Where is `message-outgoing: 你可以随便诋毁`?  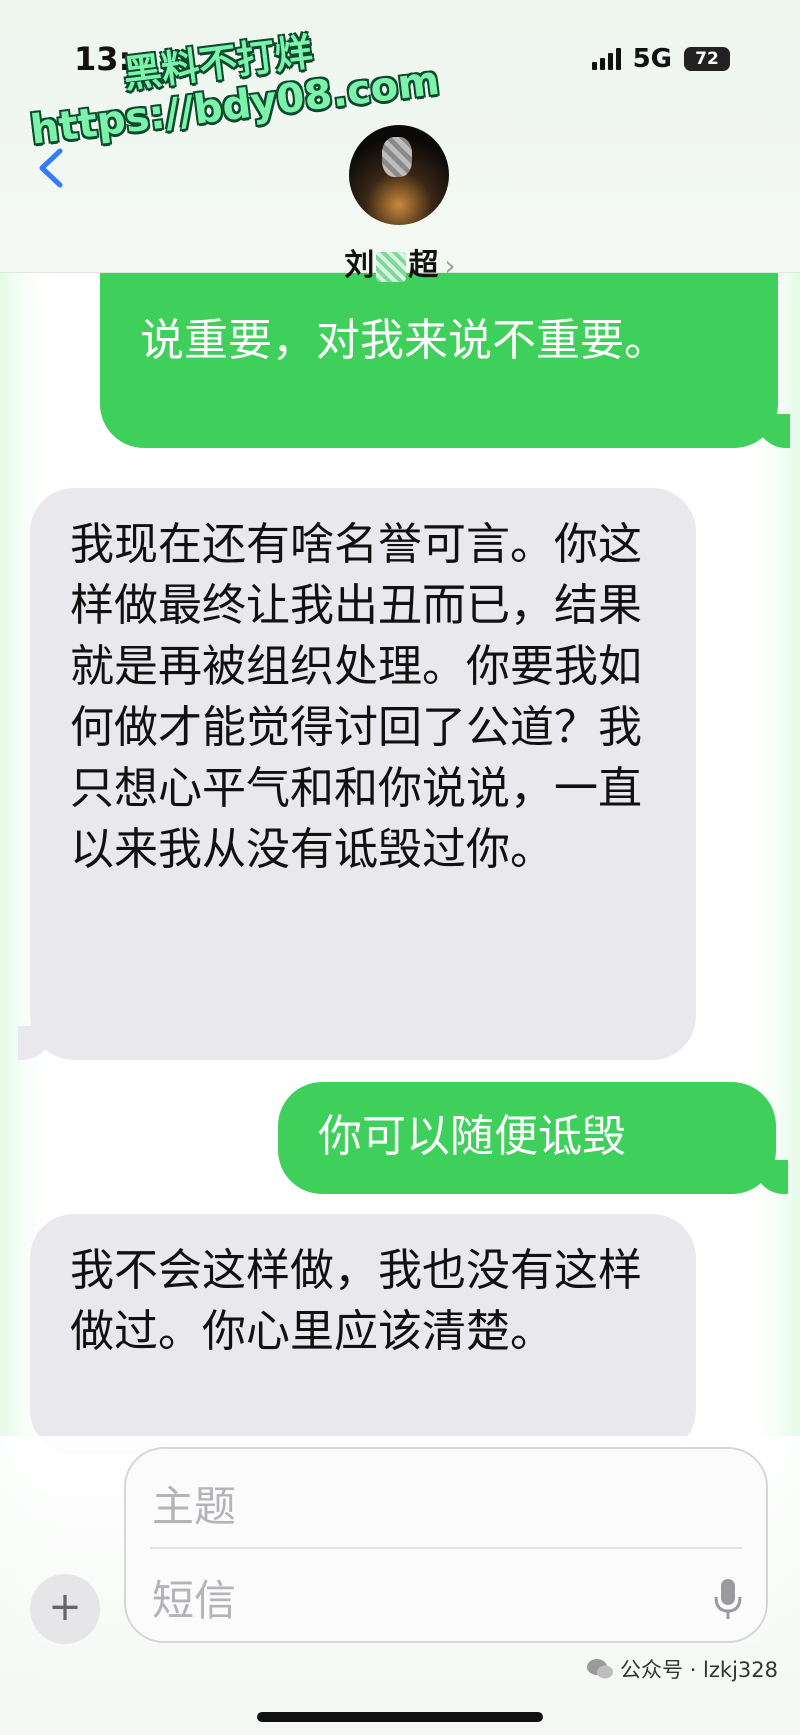
message-outgoing: 你可以随便诋毁 is located at coordinates (533, 1138).